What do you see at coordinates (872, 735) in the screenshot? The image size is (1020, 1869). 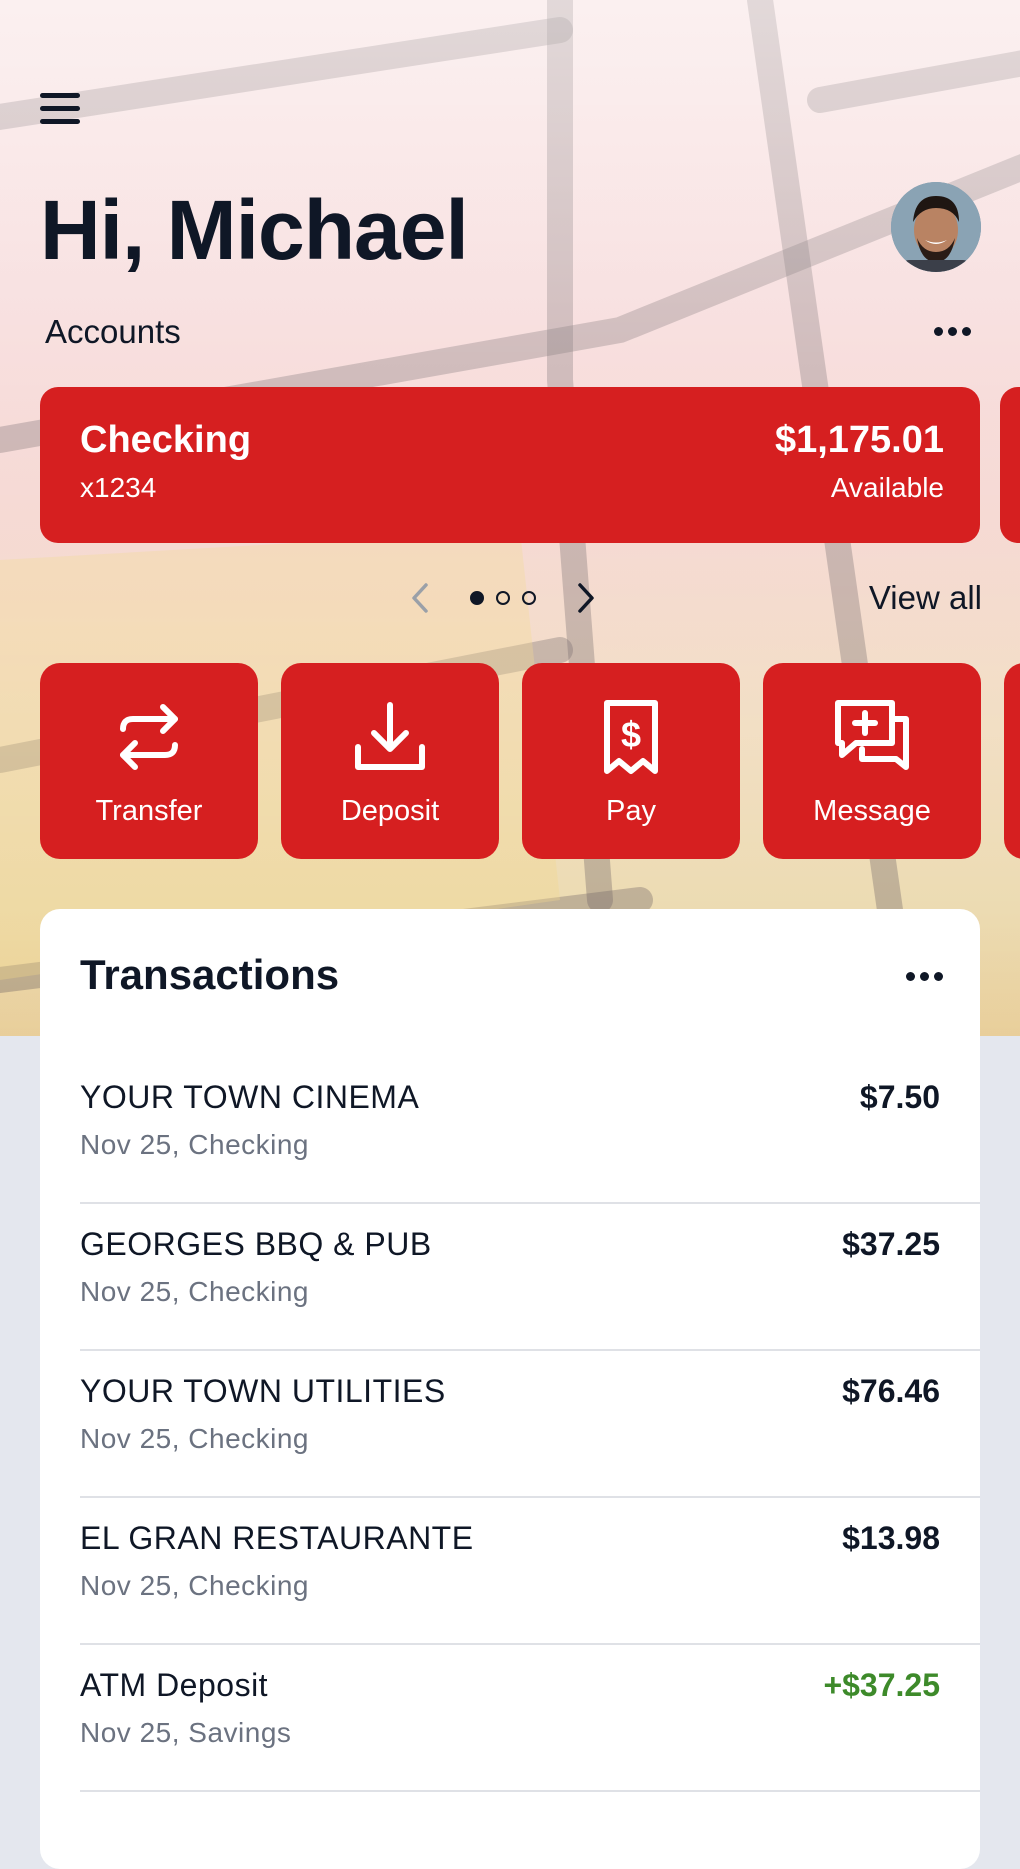 I see `chat-add-icon` at bounding box center [872, 735].